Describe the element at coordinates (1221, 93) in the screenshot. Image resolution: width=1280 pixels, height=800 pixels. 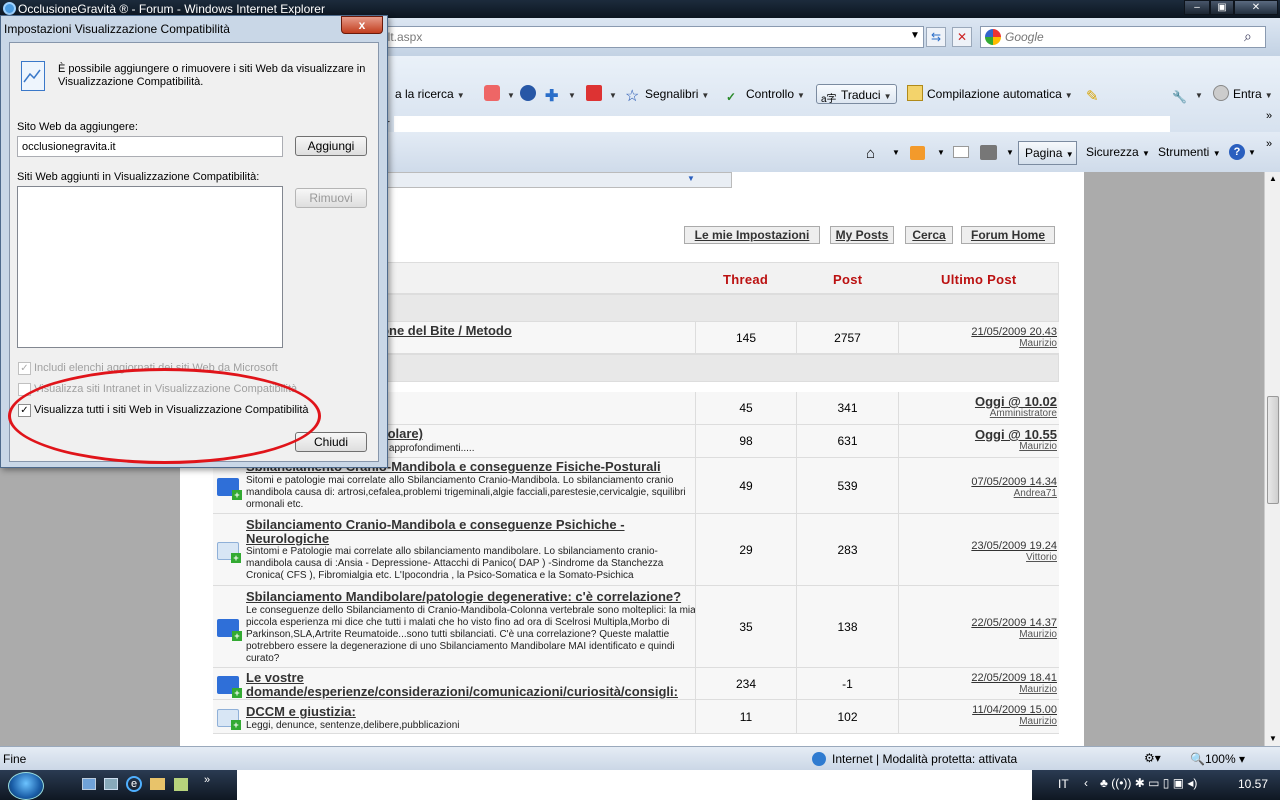
I see `signin-icon` at that location.